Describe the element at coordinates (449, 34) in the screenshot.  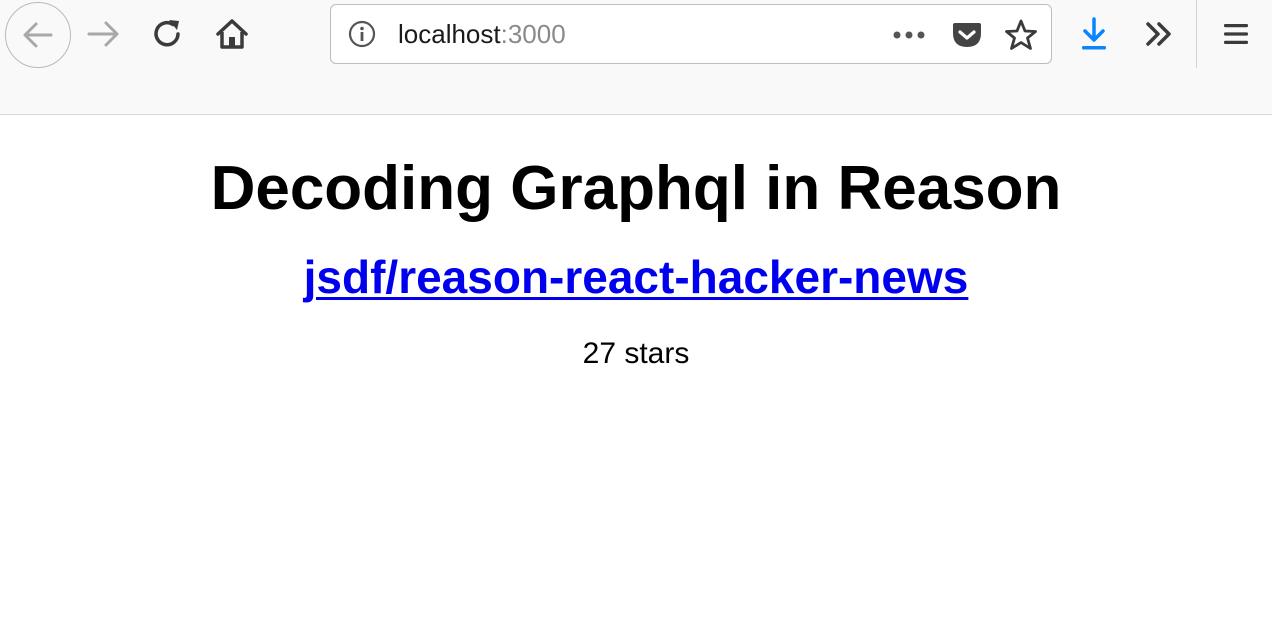
I see `url-host: localhost` at that location.